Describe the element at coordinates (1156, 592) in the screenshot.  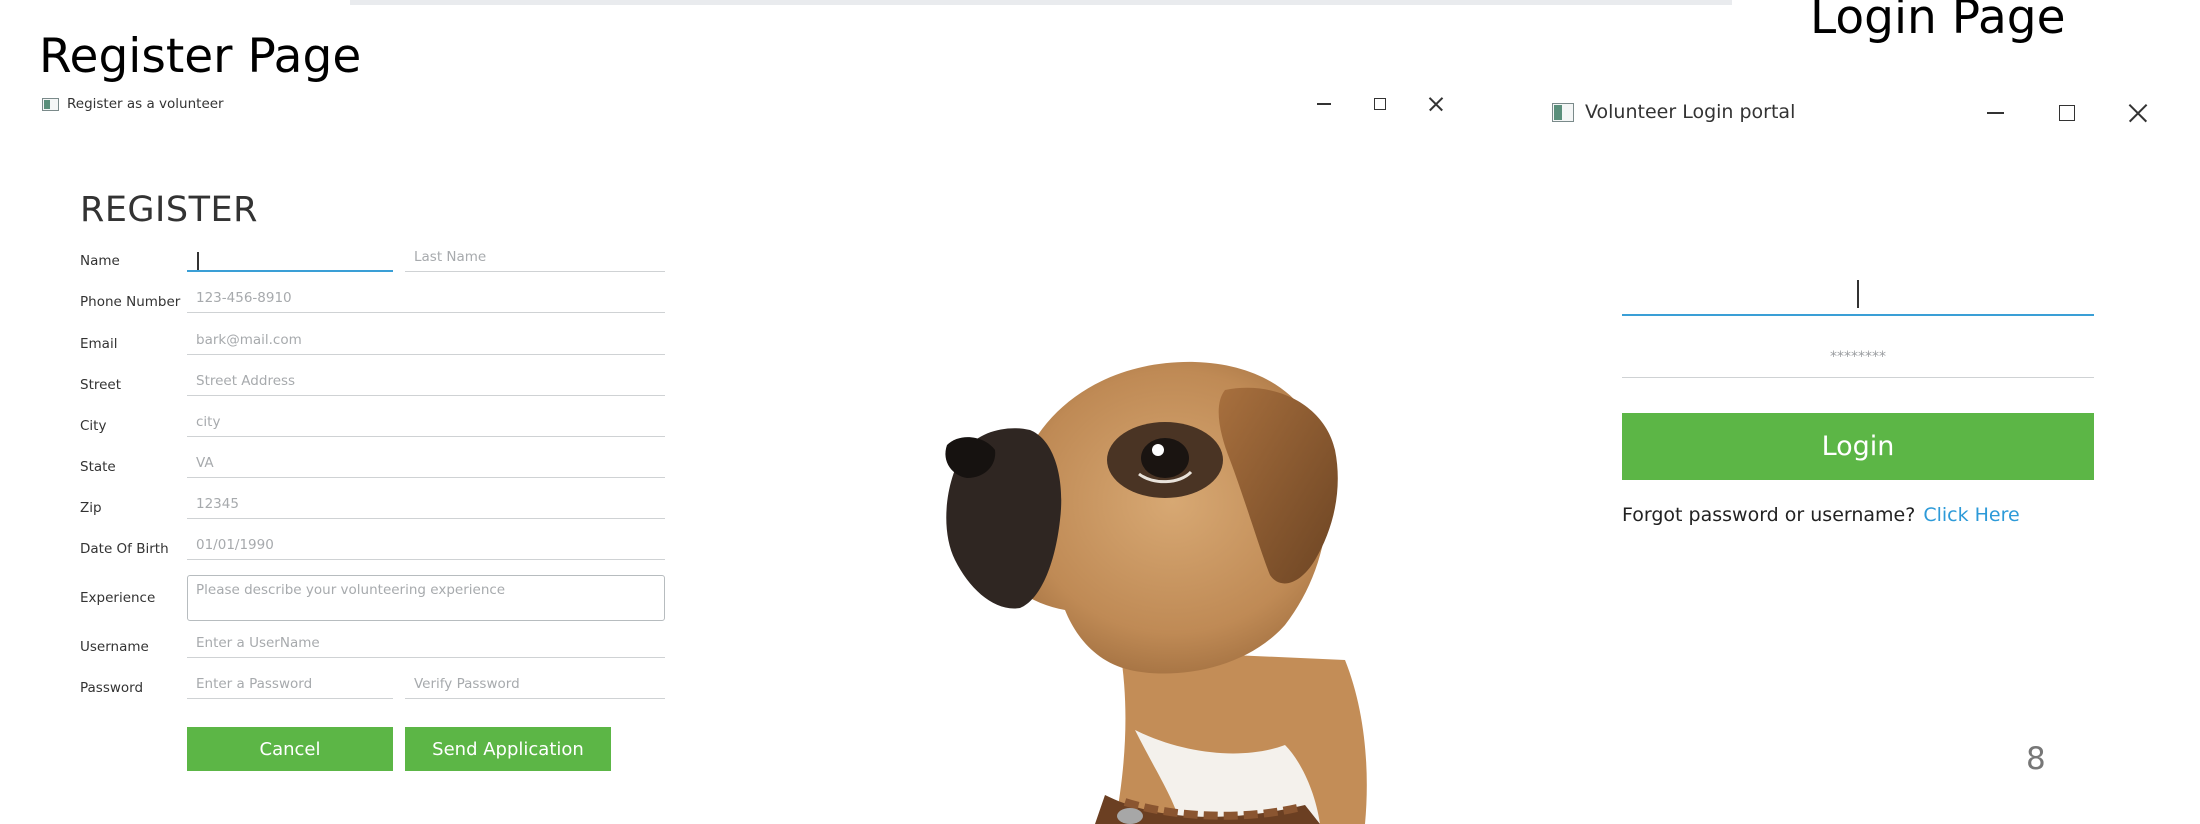
I see `puppy-photo` at that location.